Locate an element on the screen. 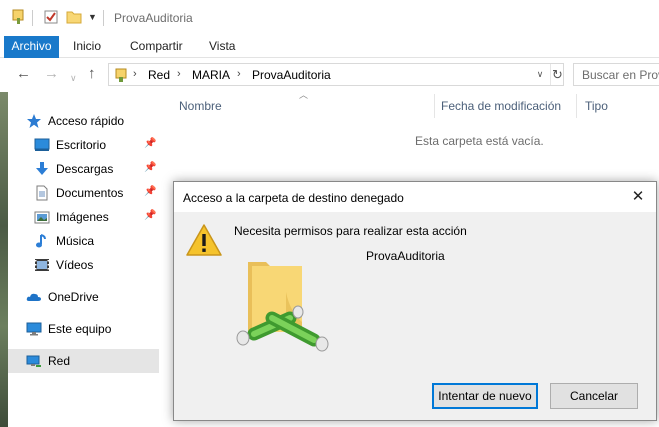 The width and height of the screenshot is (659, 427). search-box: Buscar en Prova is located at coordinates (616, 74).